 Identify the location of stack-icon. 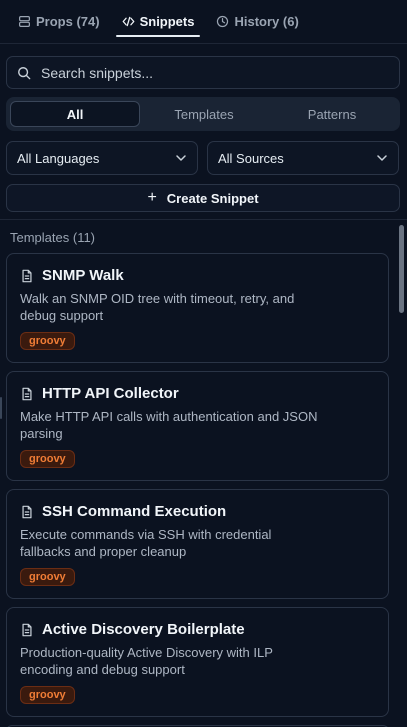
(24, 21).